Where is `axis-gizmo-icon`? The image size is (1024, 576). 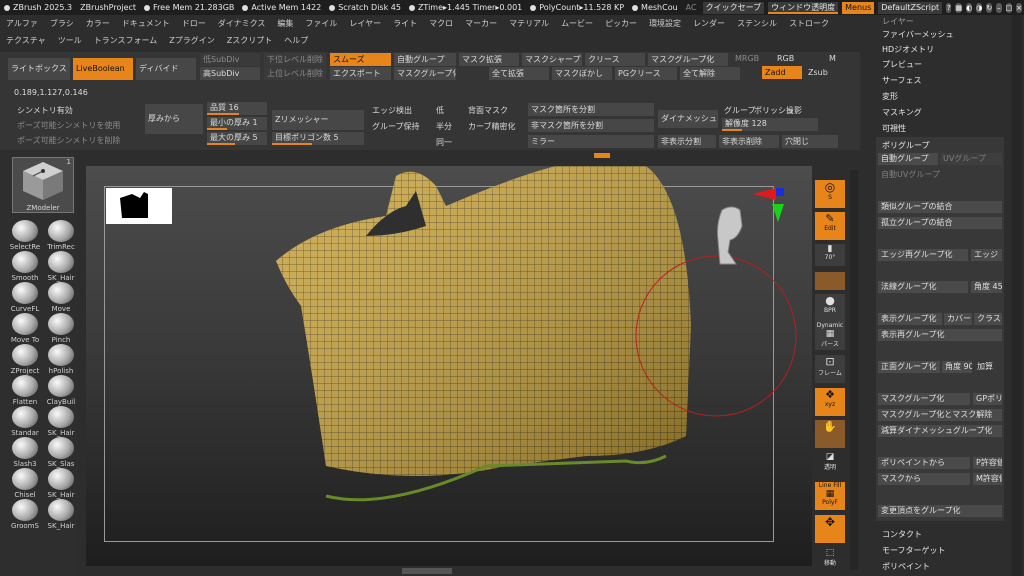
axis-gizmo-icon is located at coordinates (770, 204).